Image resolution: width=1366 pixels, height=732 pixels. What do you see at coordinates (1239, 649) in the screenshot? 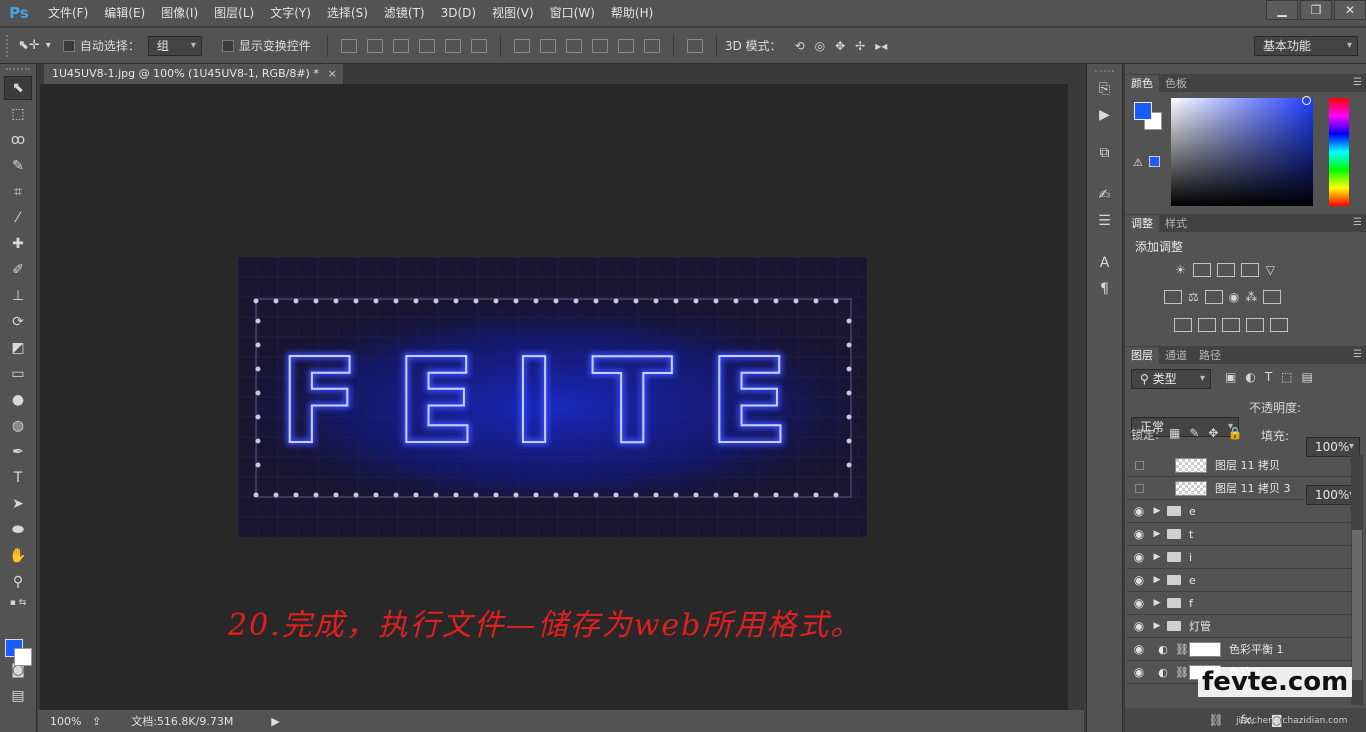
I see `layer-row: ◉ ◐ ⛓ 色彩平衡 1` at bounding box center [1239, 649].